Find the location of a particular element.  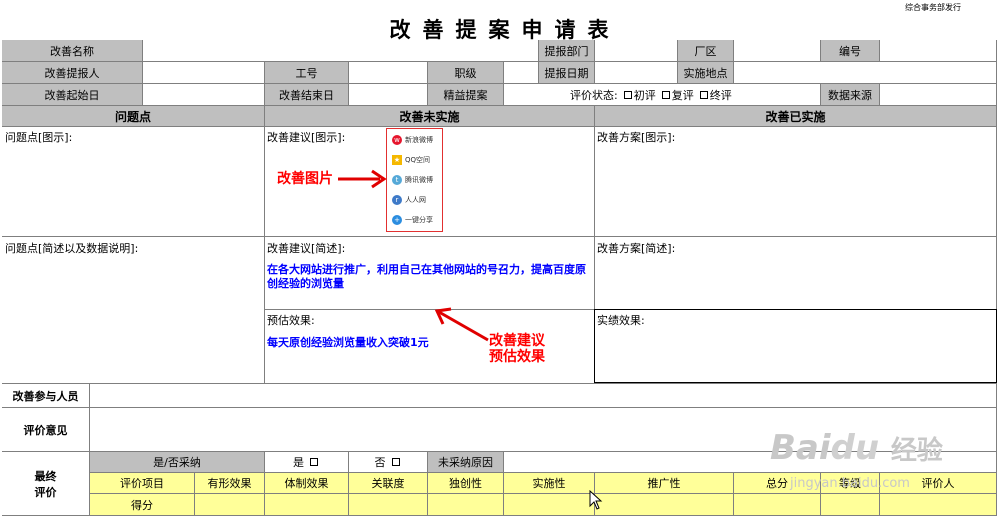

renren-icon: r is located at coordinates (397, 200).